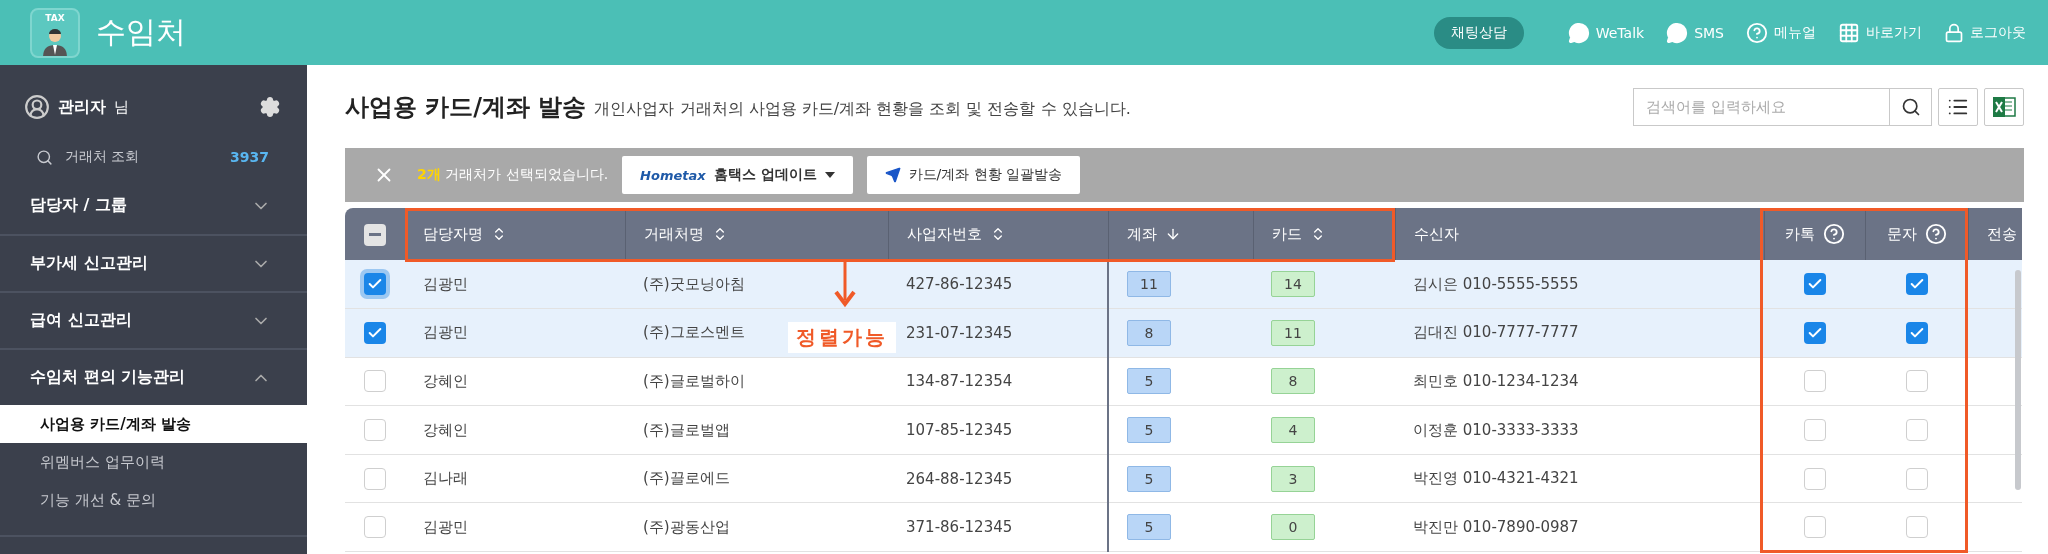  What do you see at coordinates (153, 462) in the screenshot?
I see `sidebar-item: 위멤버스 업무이력` at bounding box center [153, 462].